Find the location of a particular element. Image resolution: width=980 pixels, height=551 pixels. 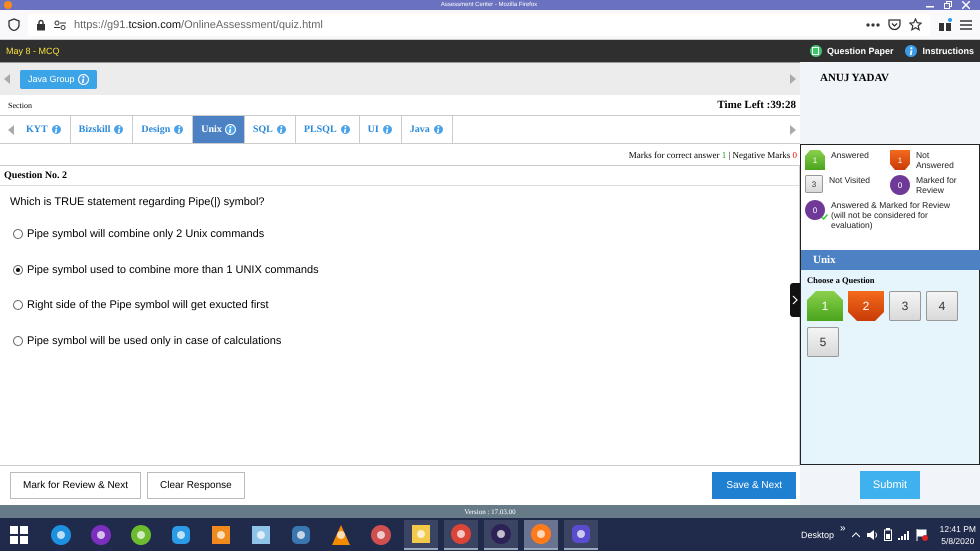

question-number: Question No. 2 is located at coordinates (36, 175).